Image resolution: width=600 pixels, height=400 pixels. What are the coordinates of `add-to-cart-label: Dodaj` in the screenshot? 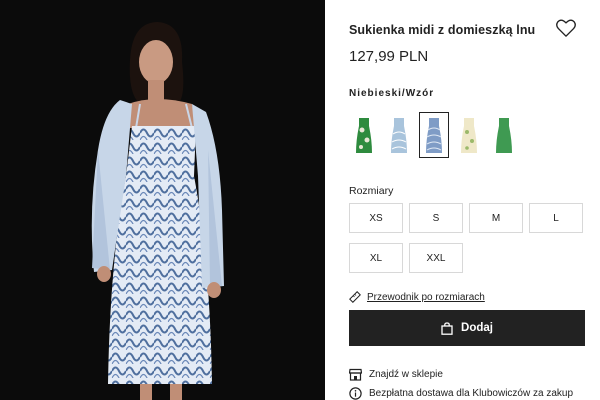 It's located at (477, 328).